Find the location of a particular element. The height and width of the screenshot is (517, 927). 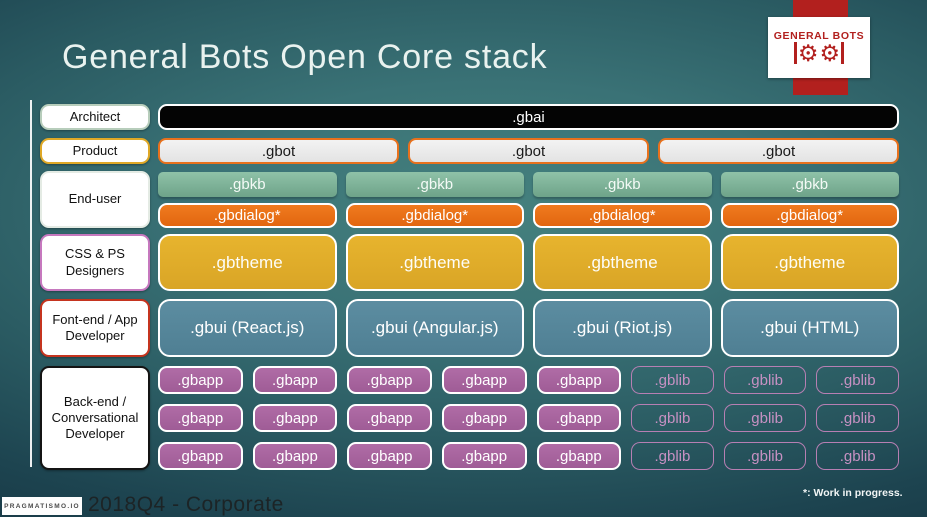

row-label-text: Architect is located at coordinates (95, 116).